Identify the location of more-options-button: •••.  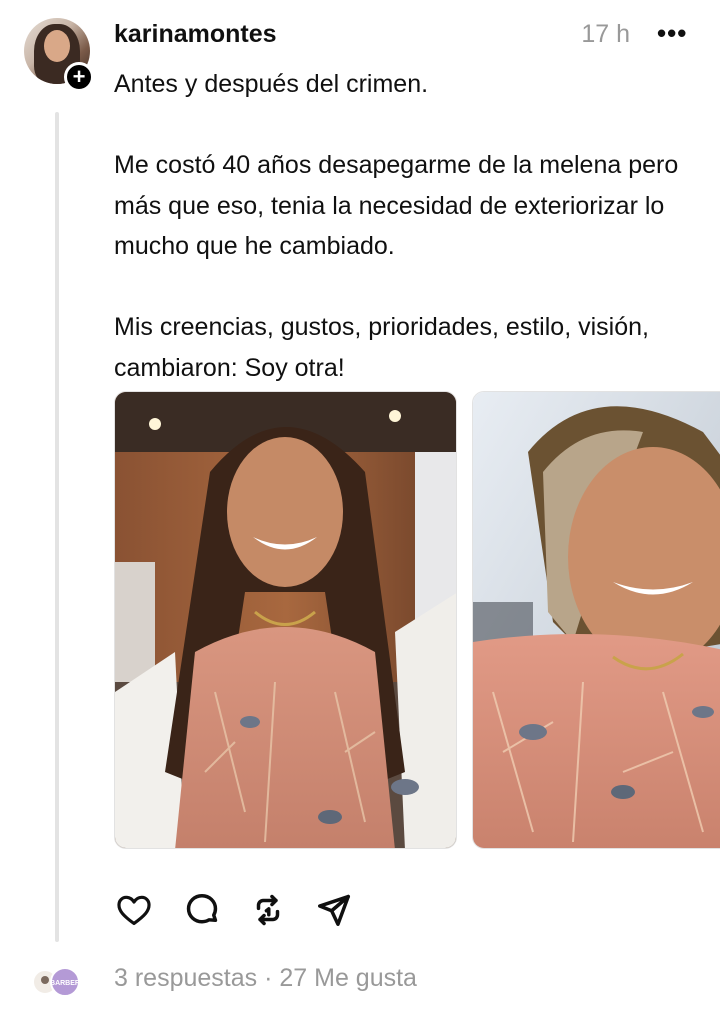
(672, 33).